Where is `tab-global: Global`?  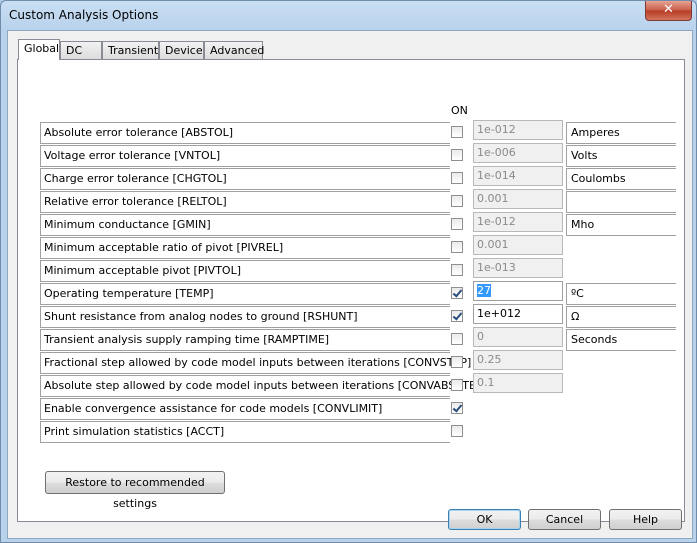
tab-global: Global is located at coordinates (39, 49).